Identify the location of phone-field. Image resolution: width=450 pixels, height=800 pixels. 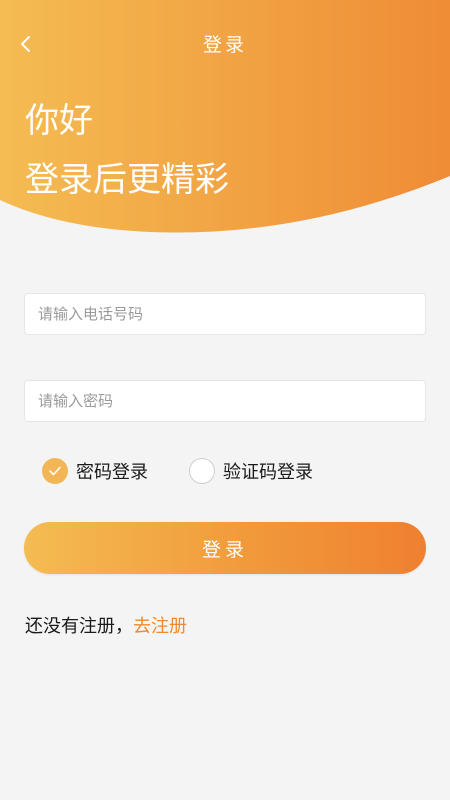
(225, 314).